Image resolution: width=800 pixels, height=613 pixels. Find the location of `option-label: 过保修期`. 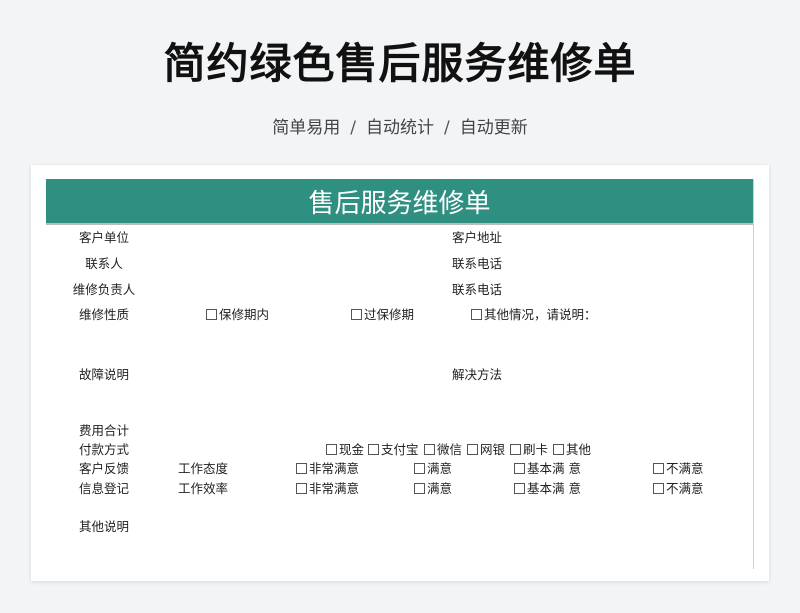

option-label: 过保修期 is located at coordinates (389, 314).